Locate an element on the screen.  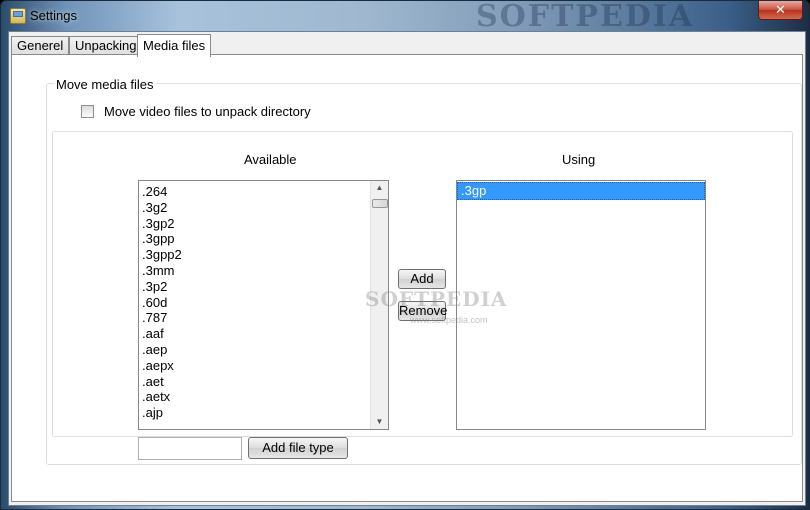
list-item: .3gpp2 is located at coordinates (263, 255).